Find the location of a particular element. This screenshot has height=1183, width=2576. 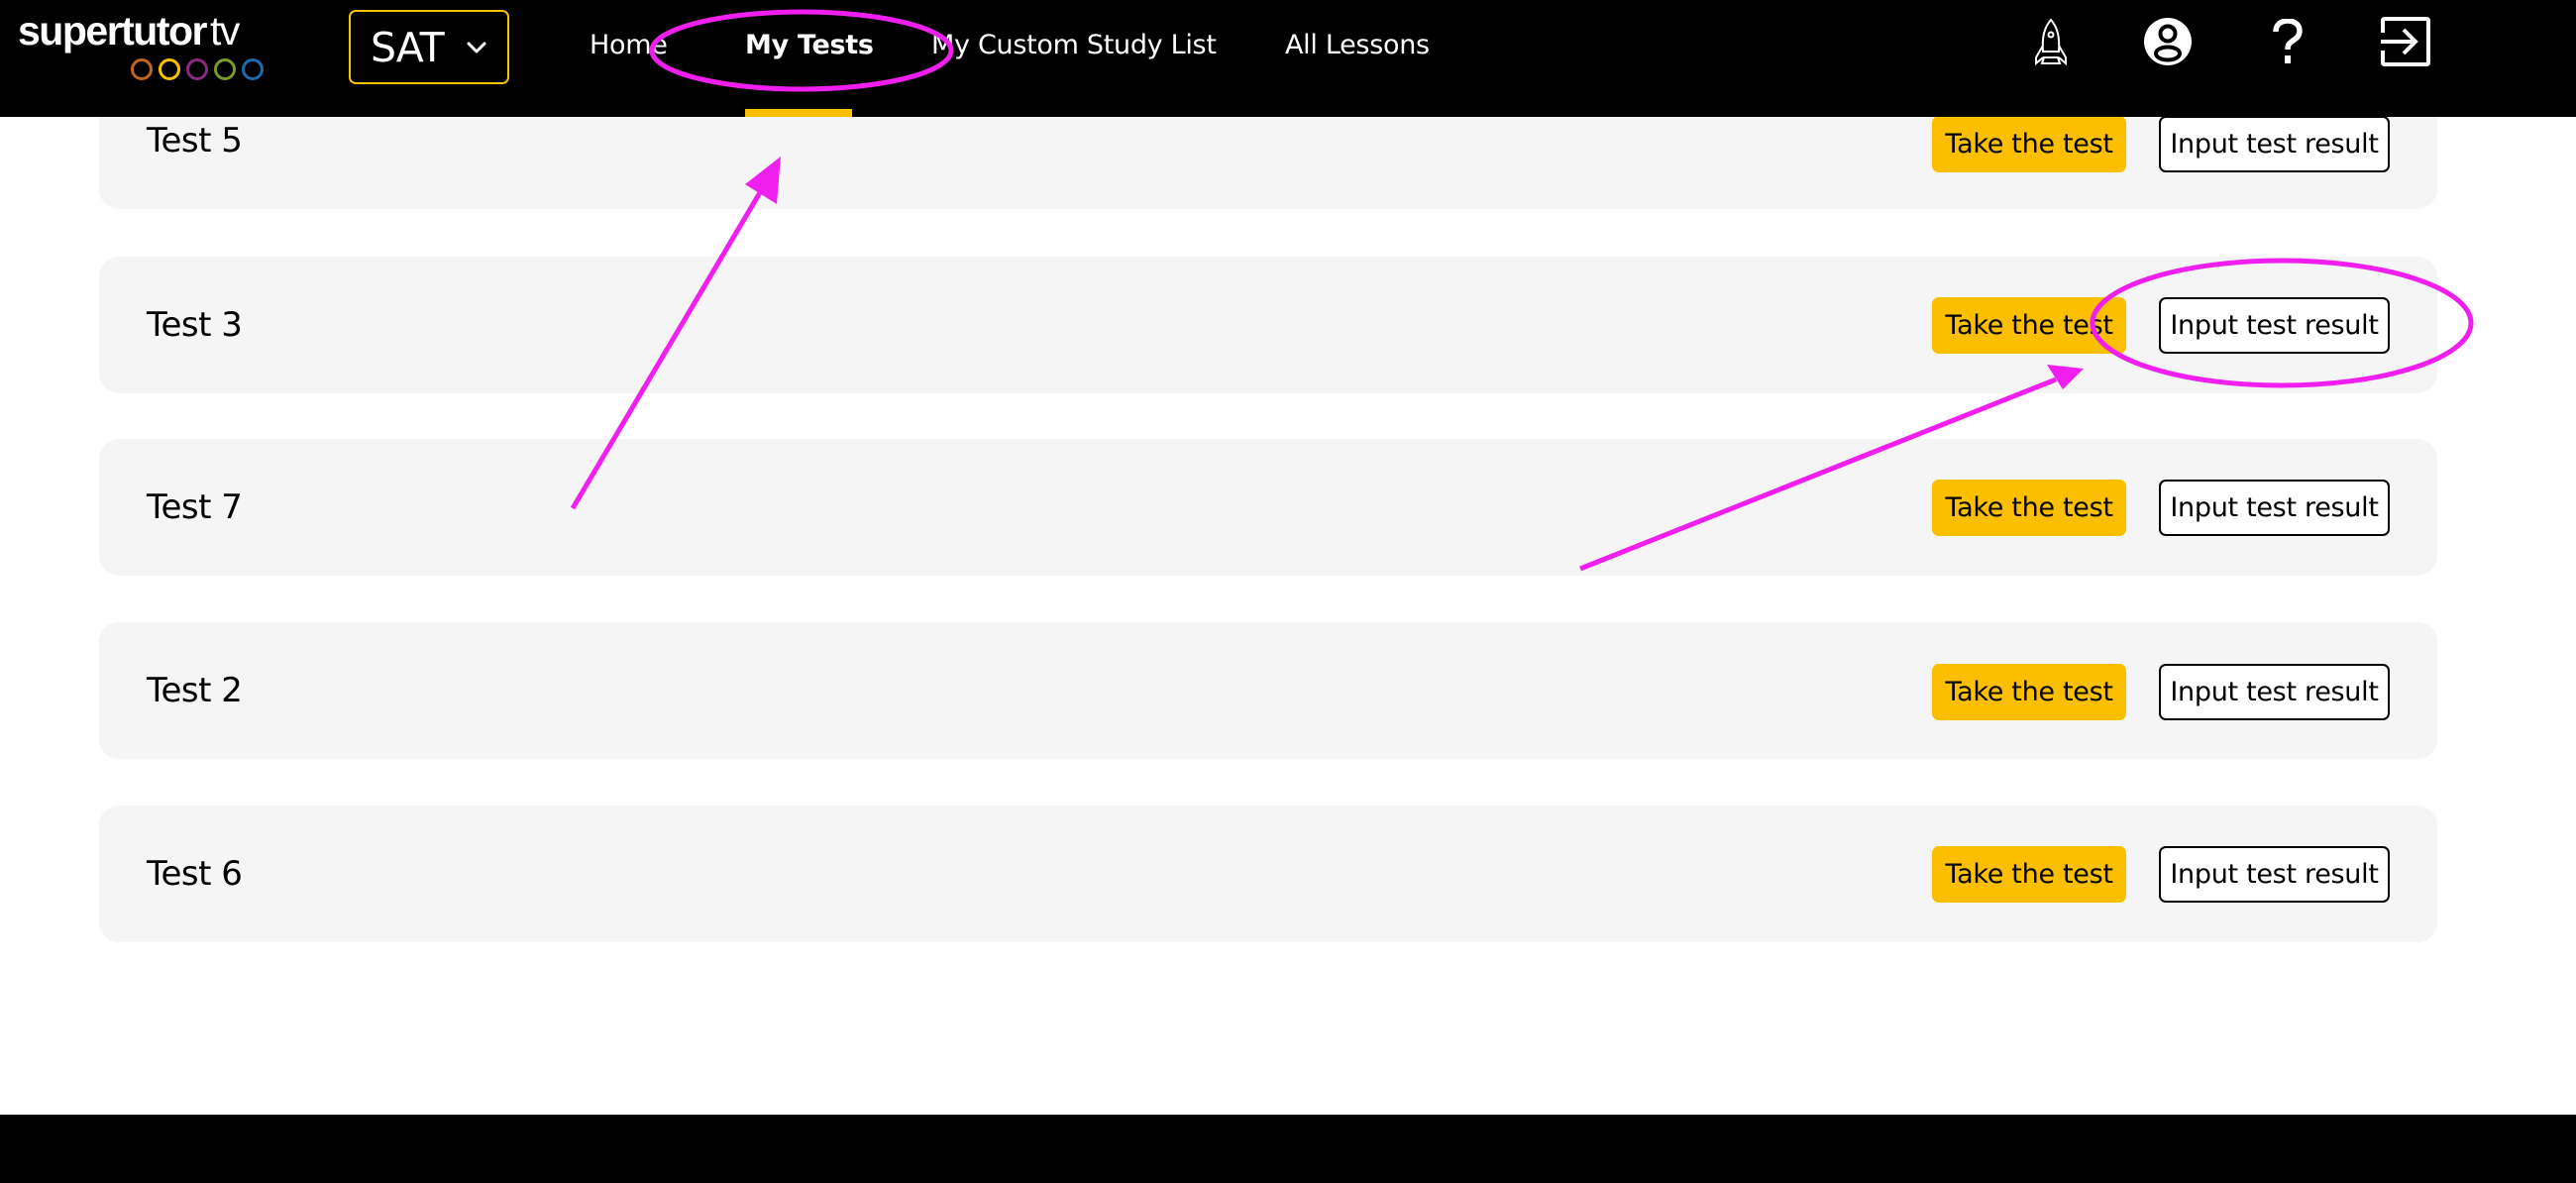

logout-icon is located at coordinates (2405, 41).